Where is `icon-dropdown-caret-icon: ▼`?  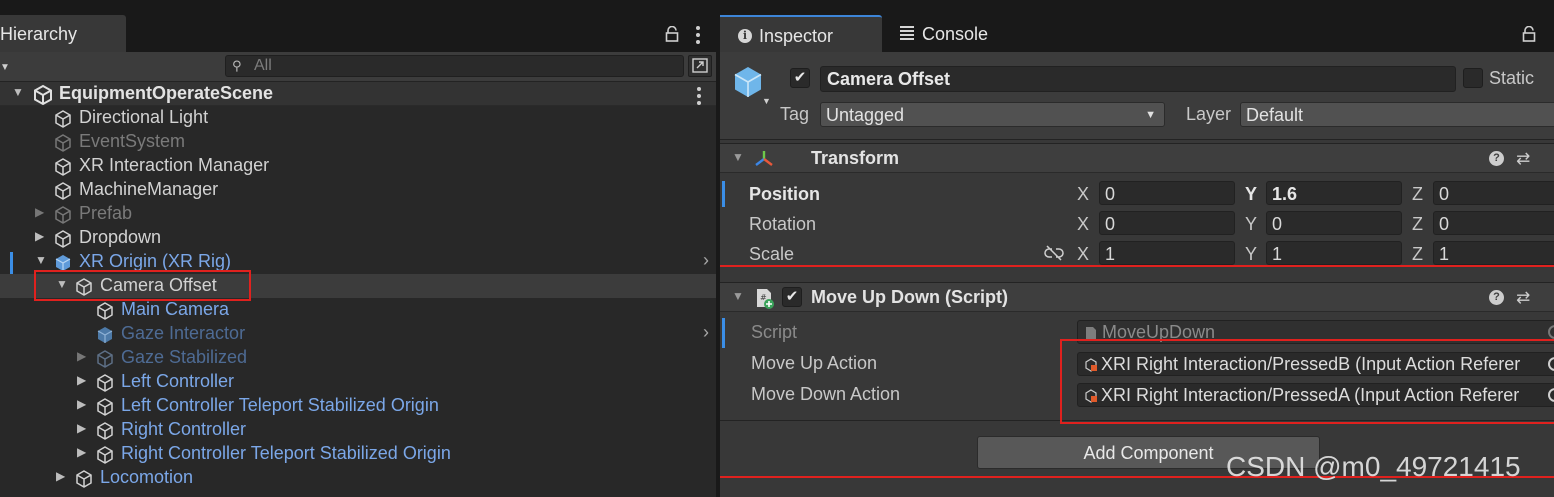
icon-dropdown-caret-icon: ▼ is located at coordinates (766, 101).